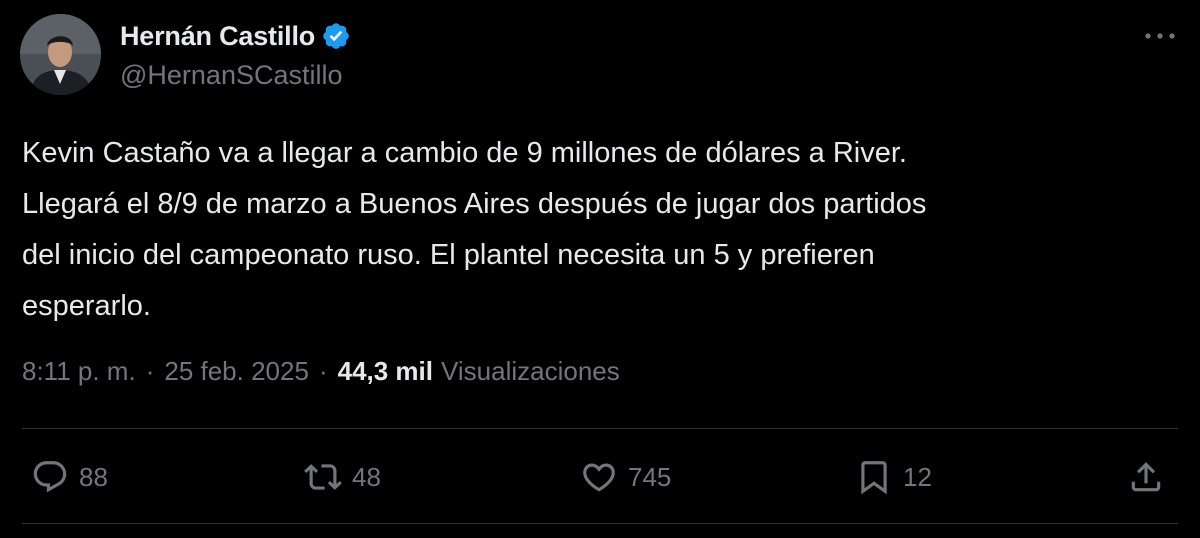 The image size is (1200, 538). I want to click on tweet-date: 25 feb. 2025, so click(236, 371).